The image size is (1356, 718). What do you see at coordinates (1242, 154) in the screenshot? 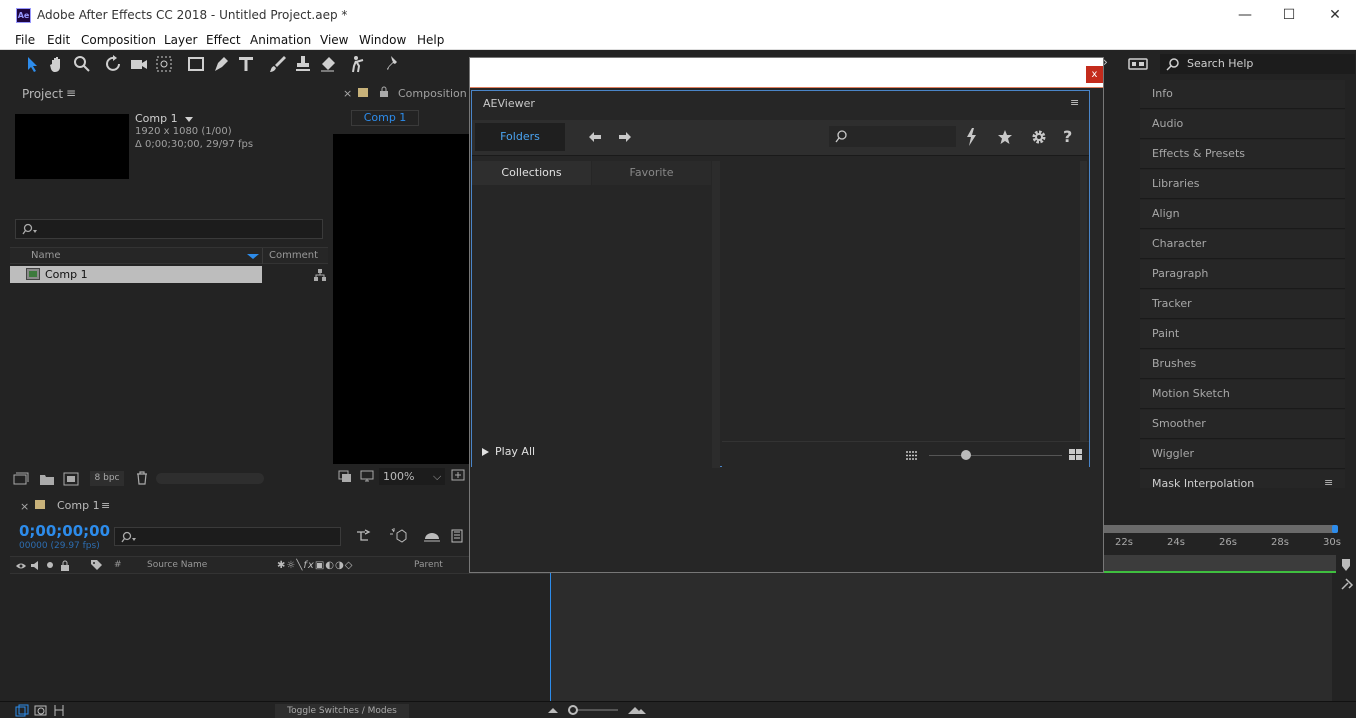
I see `panel-effects-presets: Effects & Presets` at bounding box center [1242, 154].